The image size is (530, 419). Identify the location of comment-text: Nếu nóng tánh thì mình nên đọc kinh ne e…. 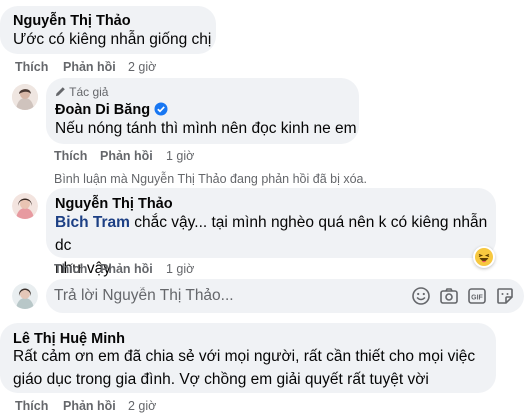
(206, 128).